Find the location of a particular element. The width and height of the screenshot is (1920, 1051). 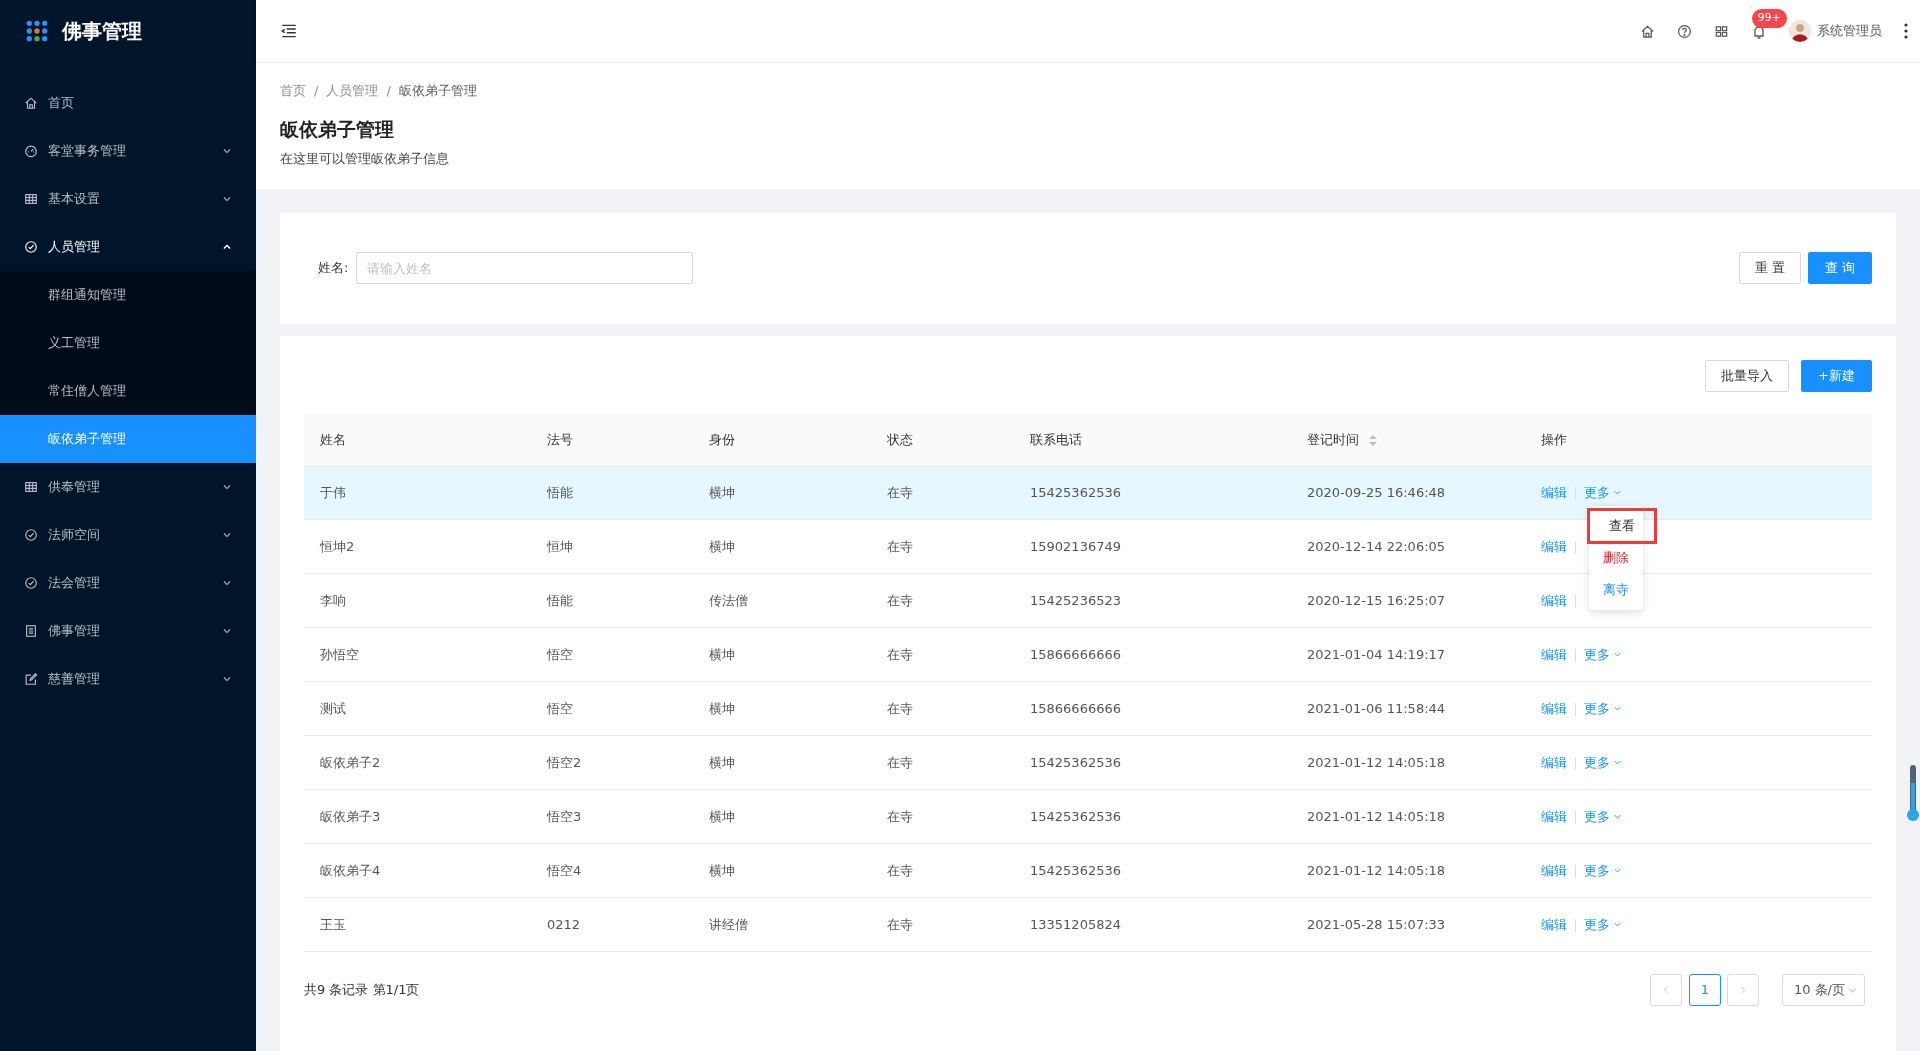

page-button: 1 is located at coordinates (1704, 990).